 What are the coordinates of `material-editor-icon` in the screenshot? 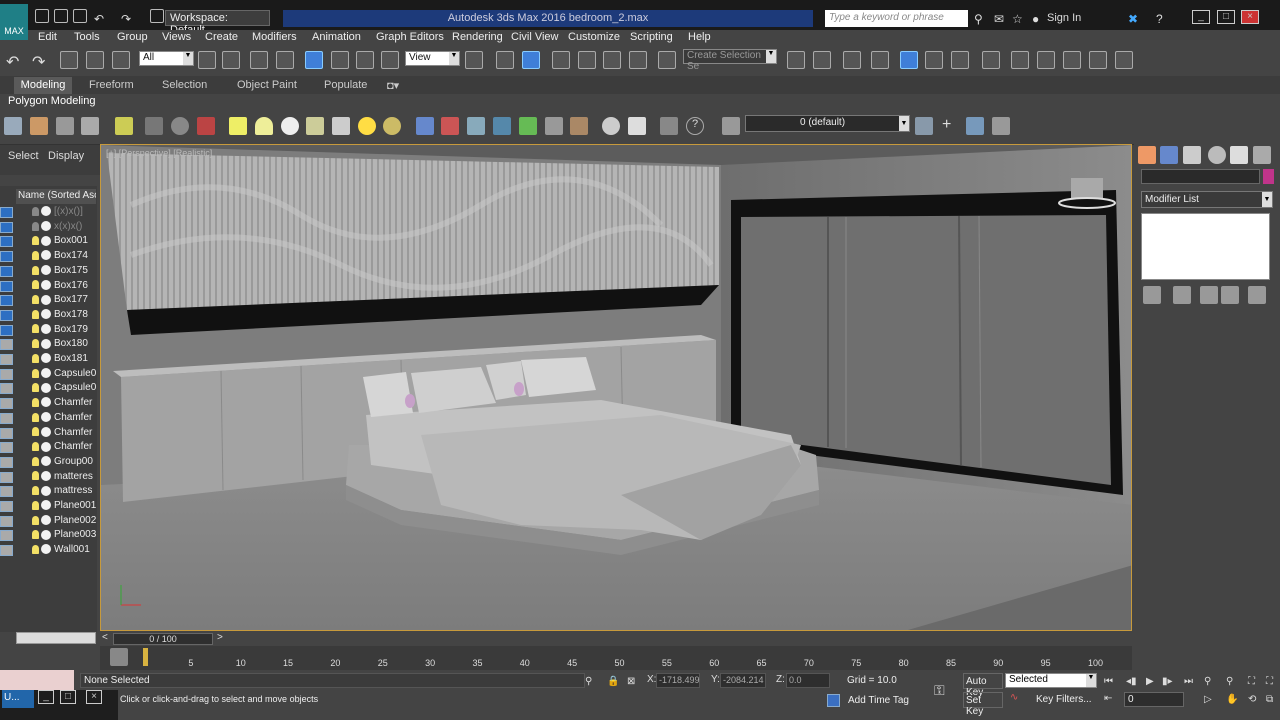 It's located at (991, 60).